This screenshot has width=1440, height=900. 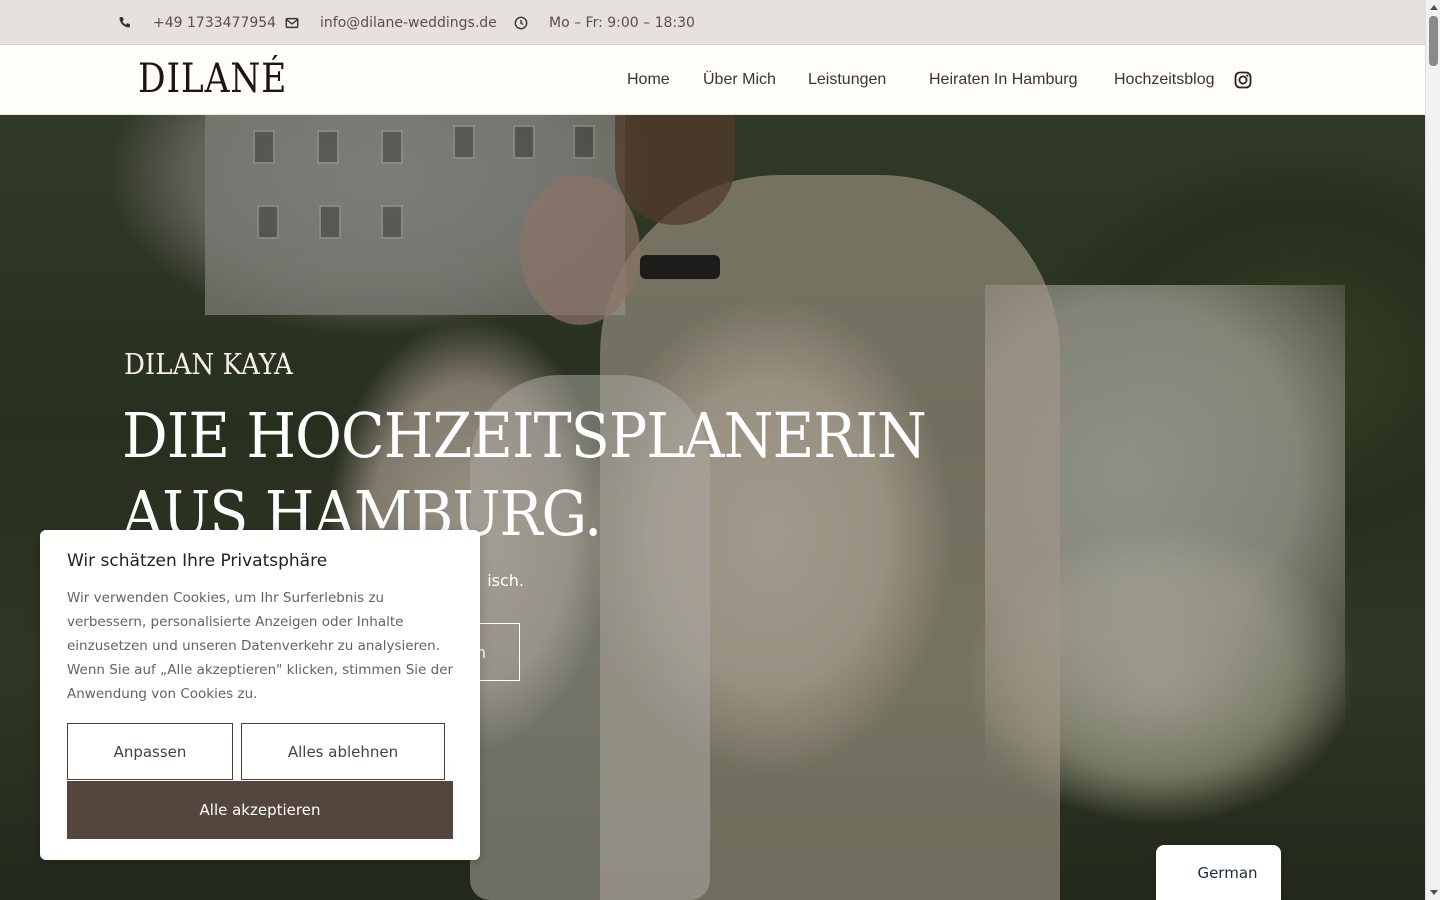 I want to click on hero-eyebrow: DILAN KAYA, so click(x=208, y=364).